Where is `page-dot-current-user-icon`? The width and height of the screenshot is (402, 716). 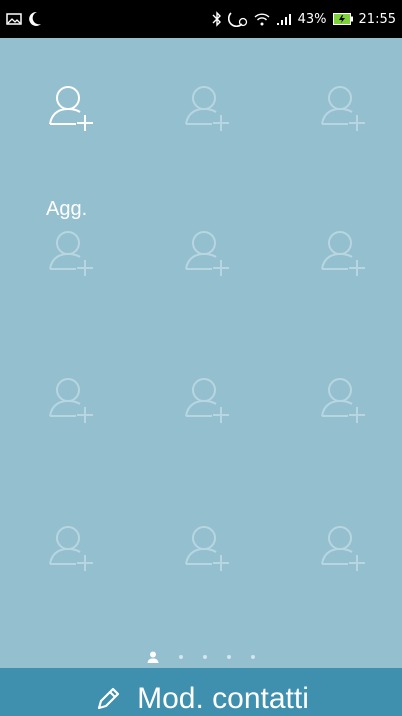
page-dot-current-user-icon is located at coordinates (153, 657).